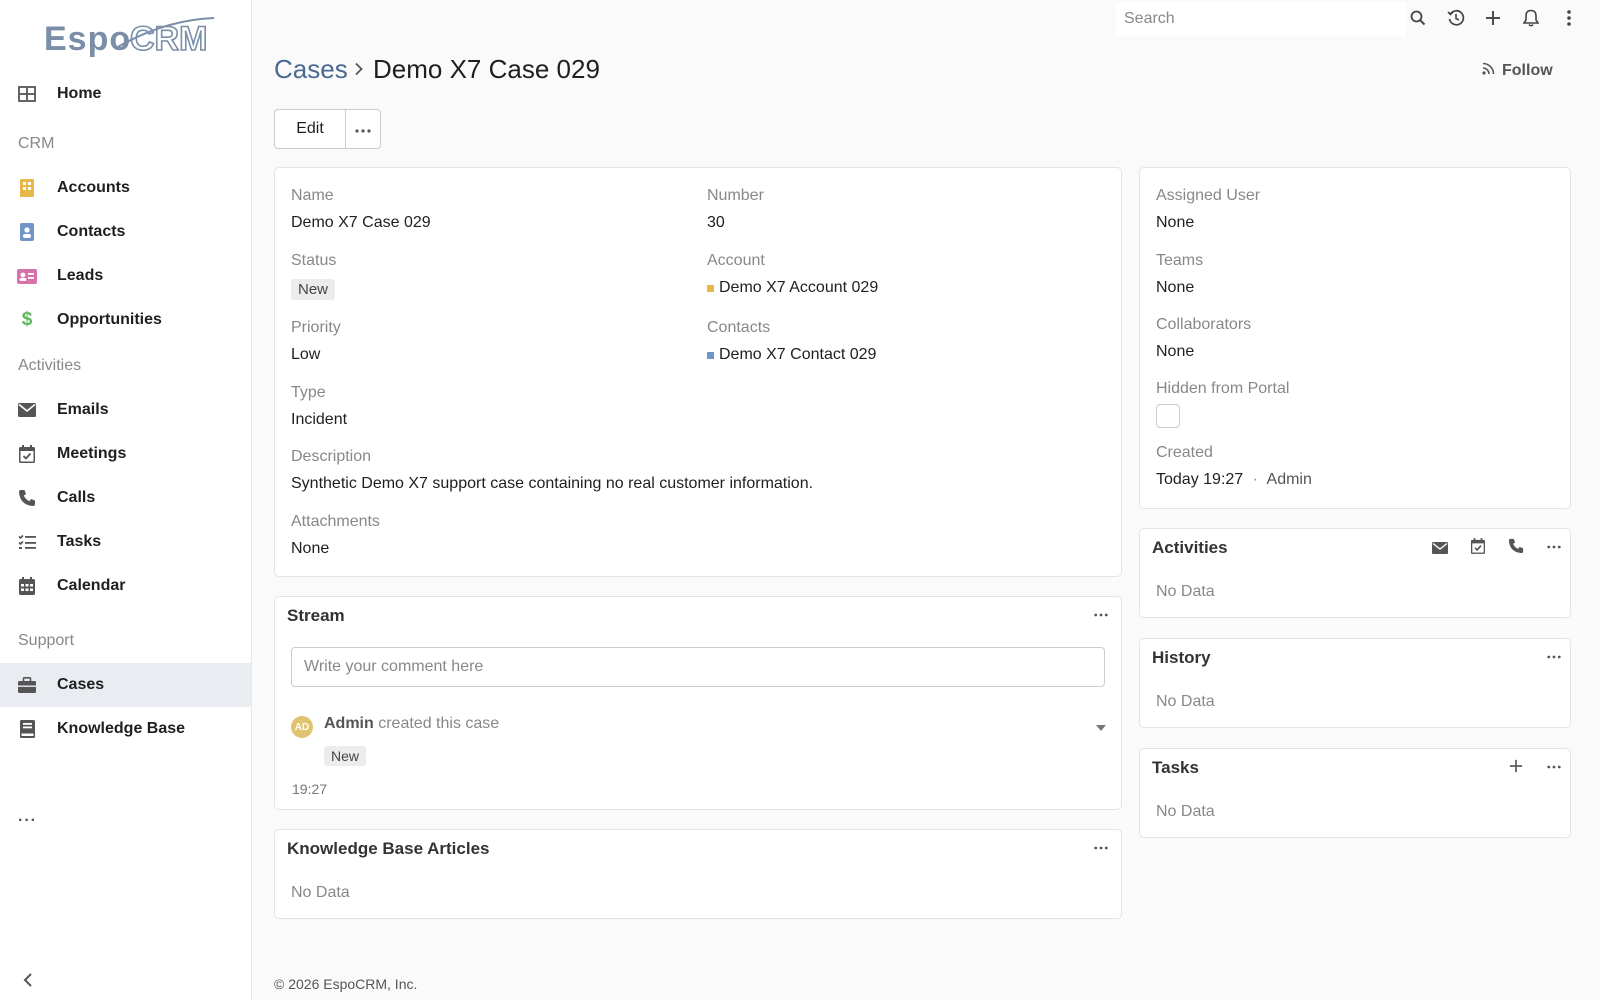 The image size is (1600, 1000). Describe the element at coordinates (308, 392) in the screenshot. I see `field-label-type: Type` at that location.